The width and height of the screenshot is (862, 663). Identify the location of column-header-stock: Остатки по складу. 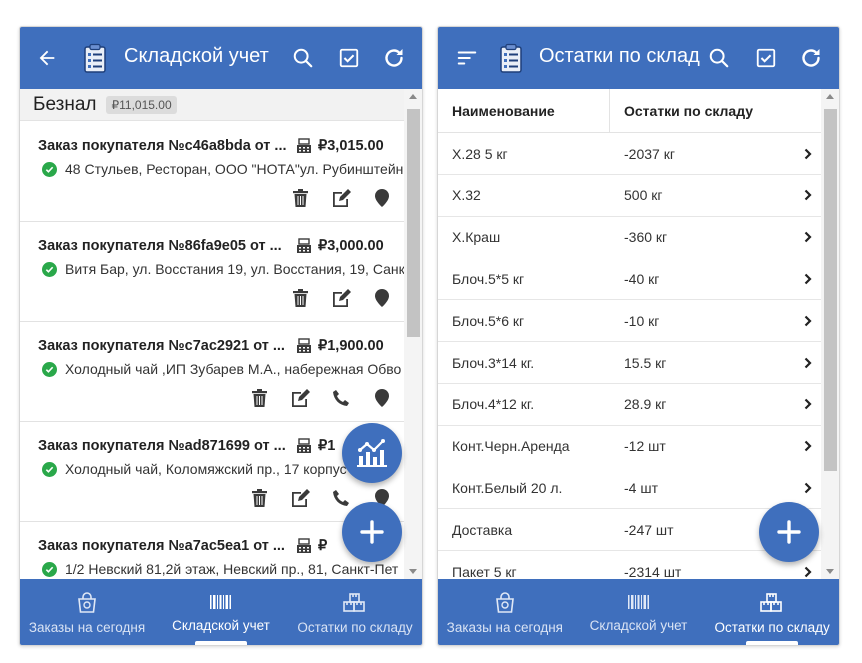
(681, 111).